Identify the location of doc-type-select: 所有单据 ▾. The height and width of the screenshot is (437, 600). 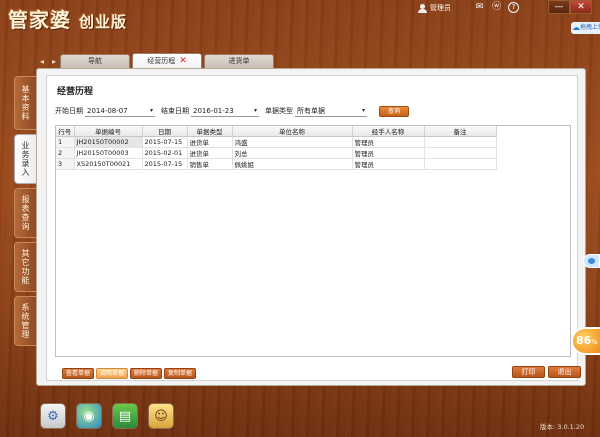
(331, 111).